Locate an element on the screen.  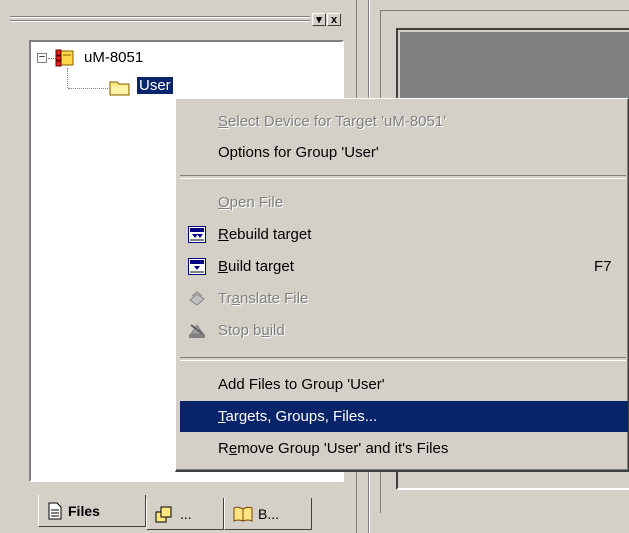
menu-build-target-label: Build target is located at coordinates (256, 266).